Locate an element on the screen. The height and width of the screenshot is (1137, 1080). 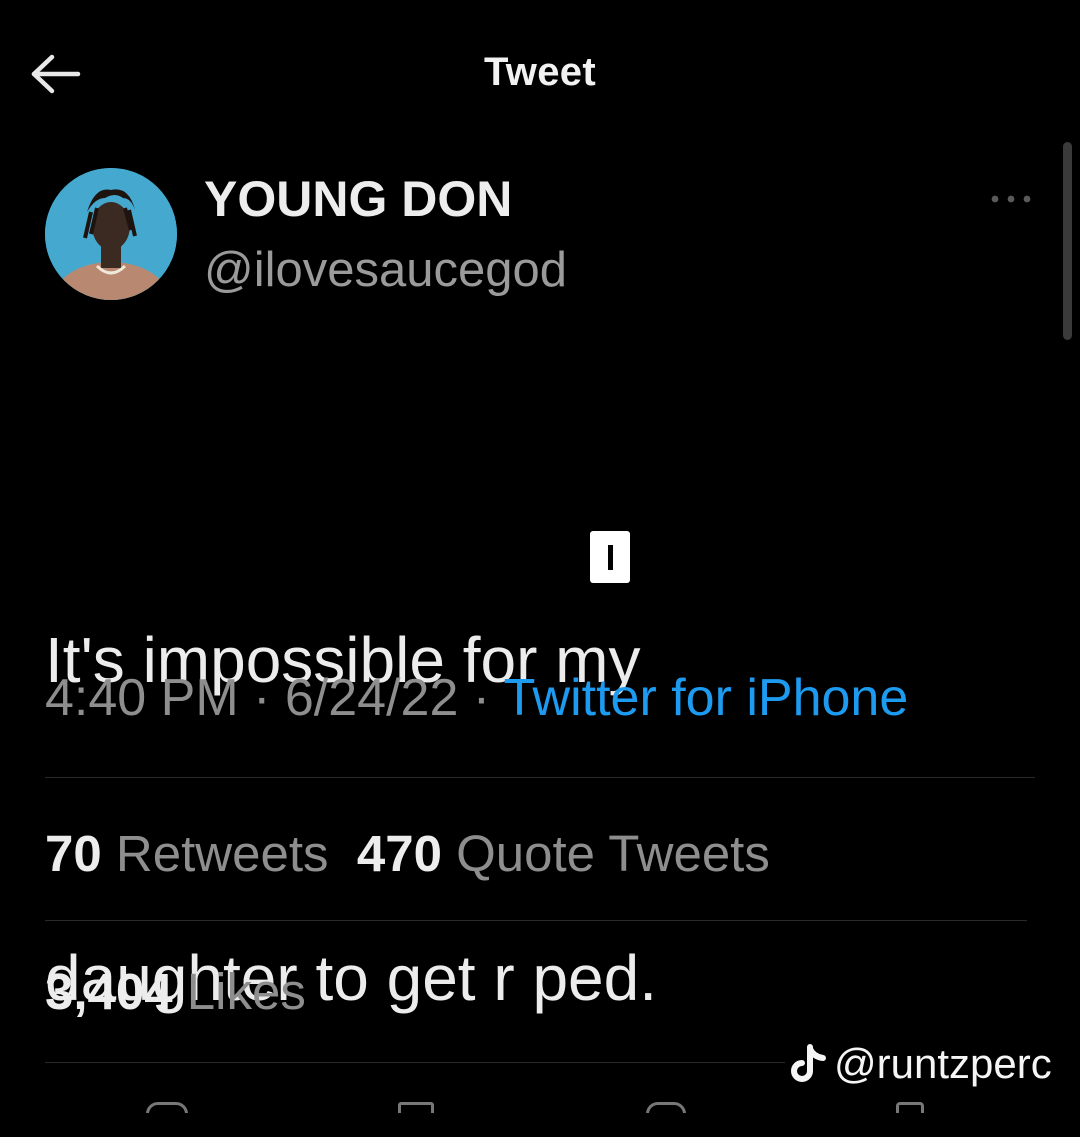
likes-label: Likes is located at coordinates (246, 991).